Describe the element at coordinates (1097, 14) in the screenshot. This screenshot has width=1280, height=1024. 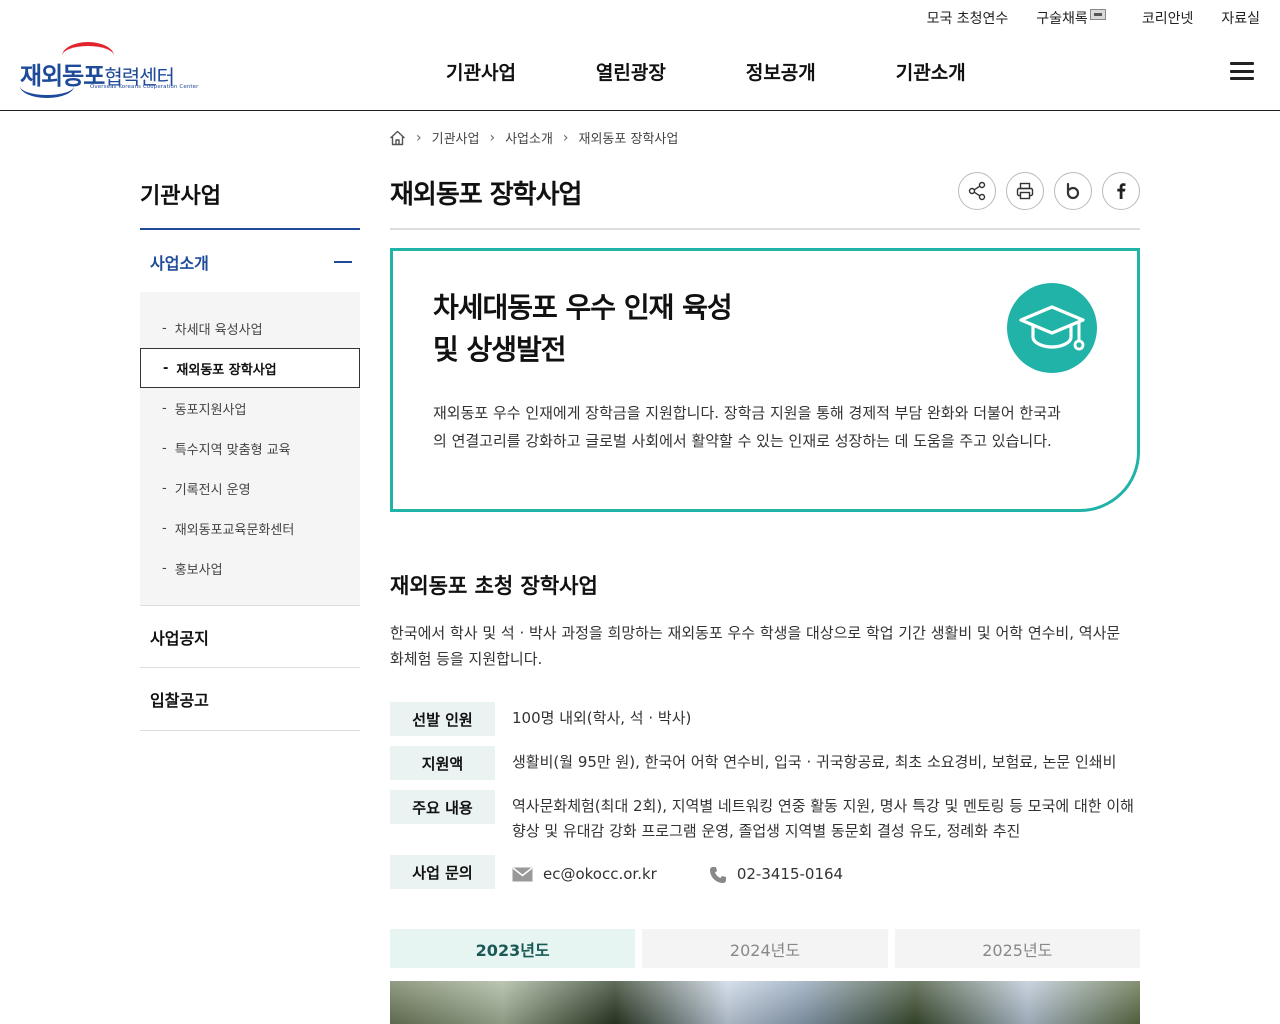
I see `flag-icon` at that location.